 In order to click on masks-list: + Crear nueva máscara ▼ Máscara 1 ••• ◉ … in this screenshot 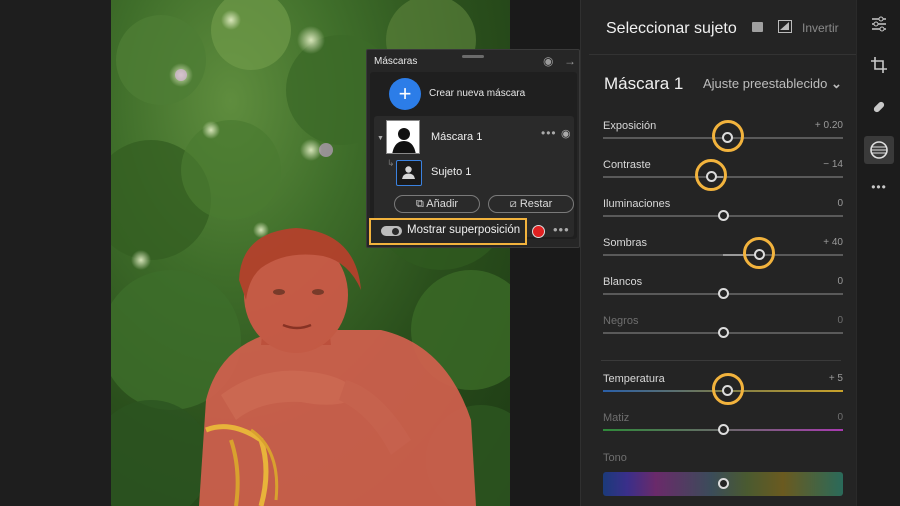, I will do `click(473, 155)`.